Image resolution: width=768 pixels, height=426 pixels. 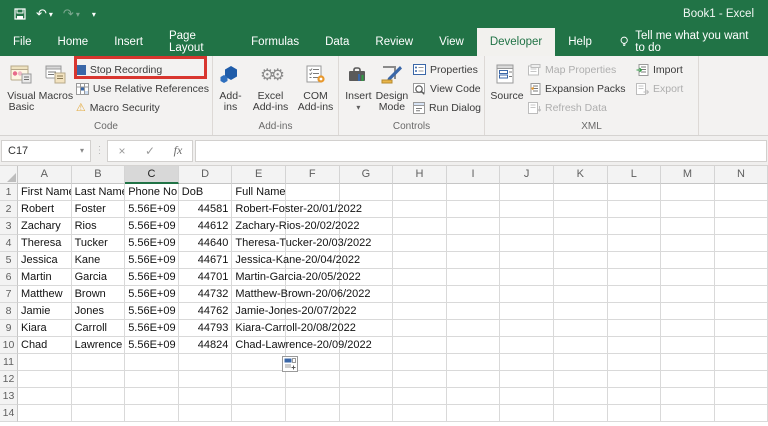 I want to click on row-header-11: 11, so click(x=9, y=362).